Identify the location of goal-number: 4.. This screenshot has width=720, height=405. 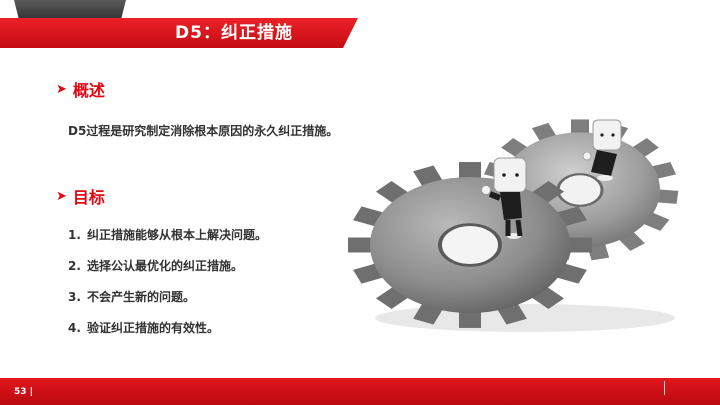
(74, 328).